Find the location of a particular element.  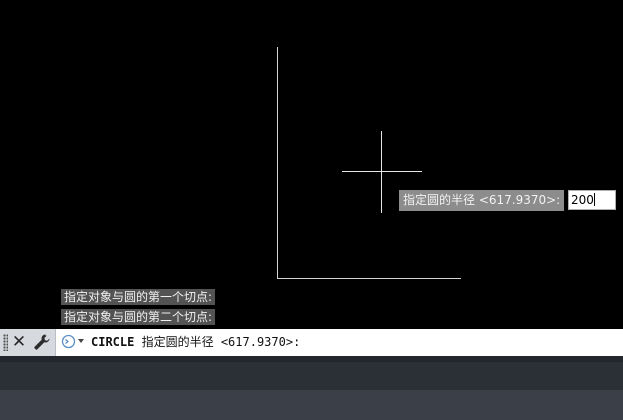

command-prompt-icon is located at coordinates (68, 341).